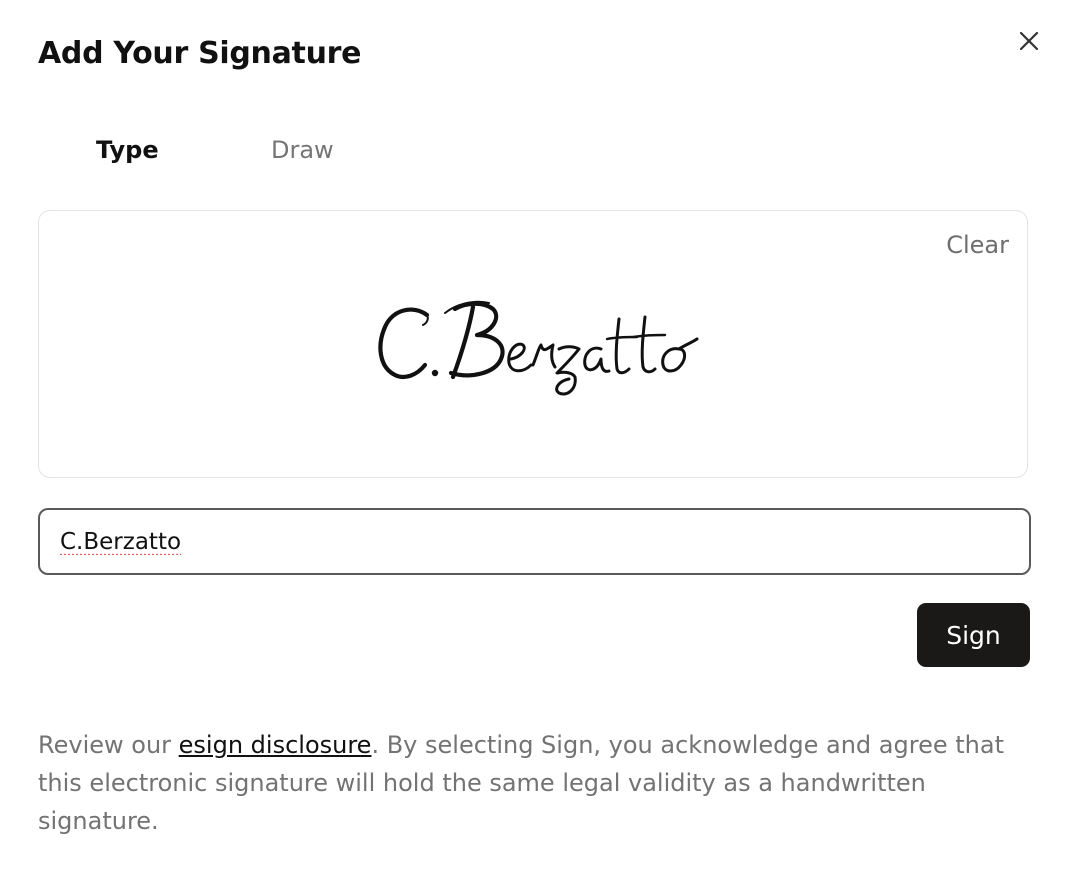 The height and width of the screenshot is (874, 1070). What do you see at coordinates (275, 745) in the screenshot?
I see `esign-disclosure-link: esign disclosure` at bounding box center [275, 745].